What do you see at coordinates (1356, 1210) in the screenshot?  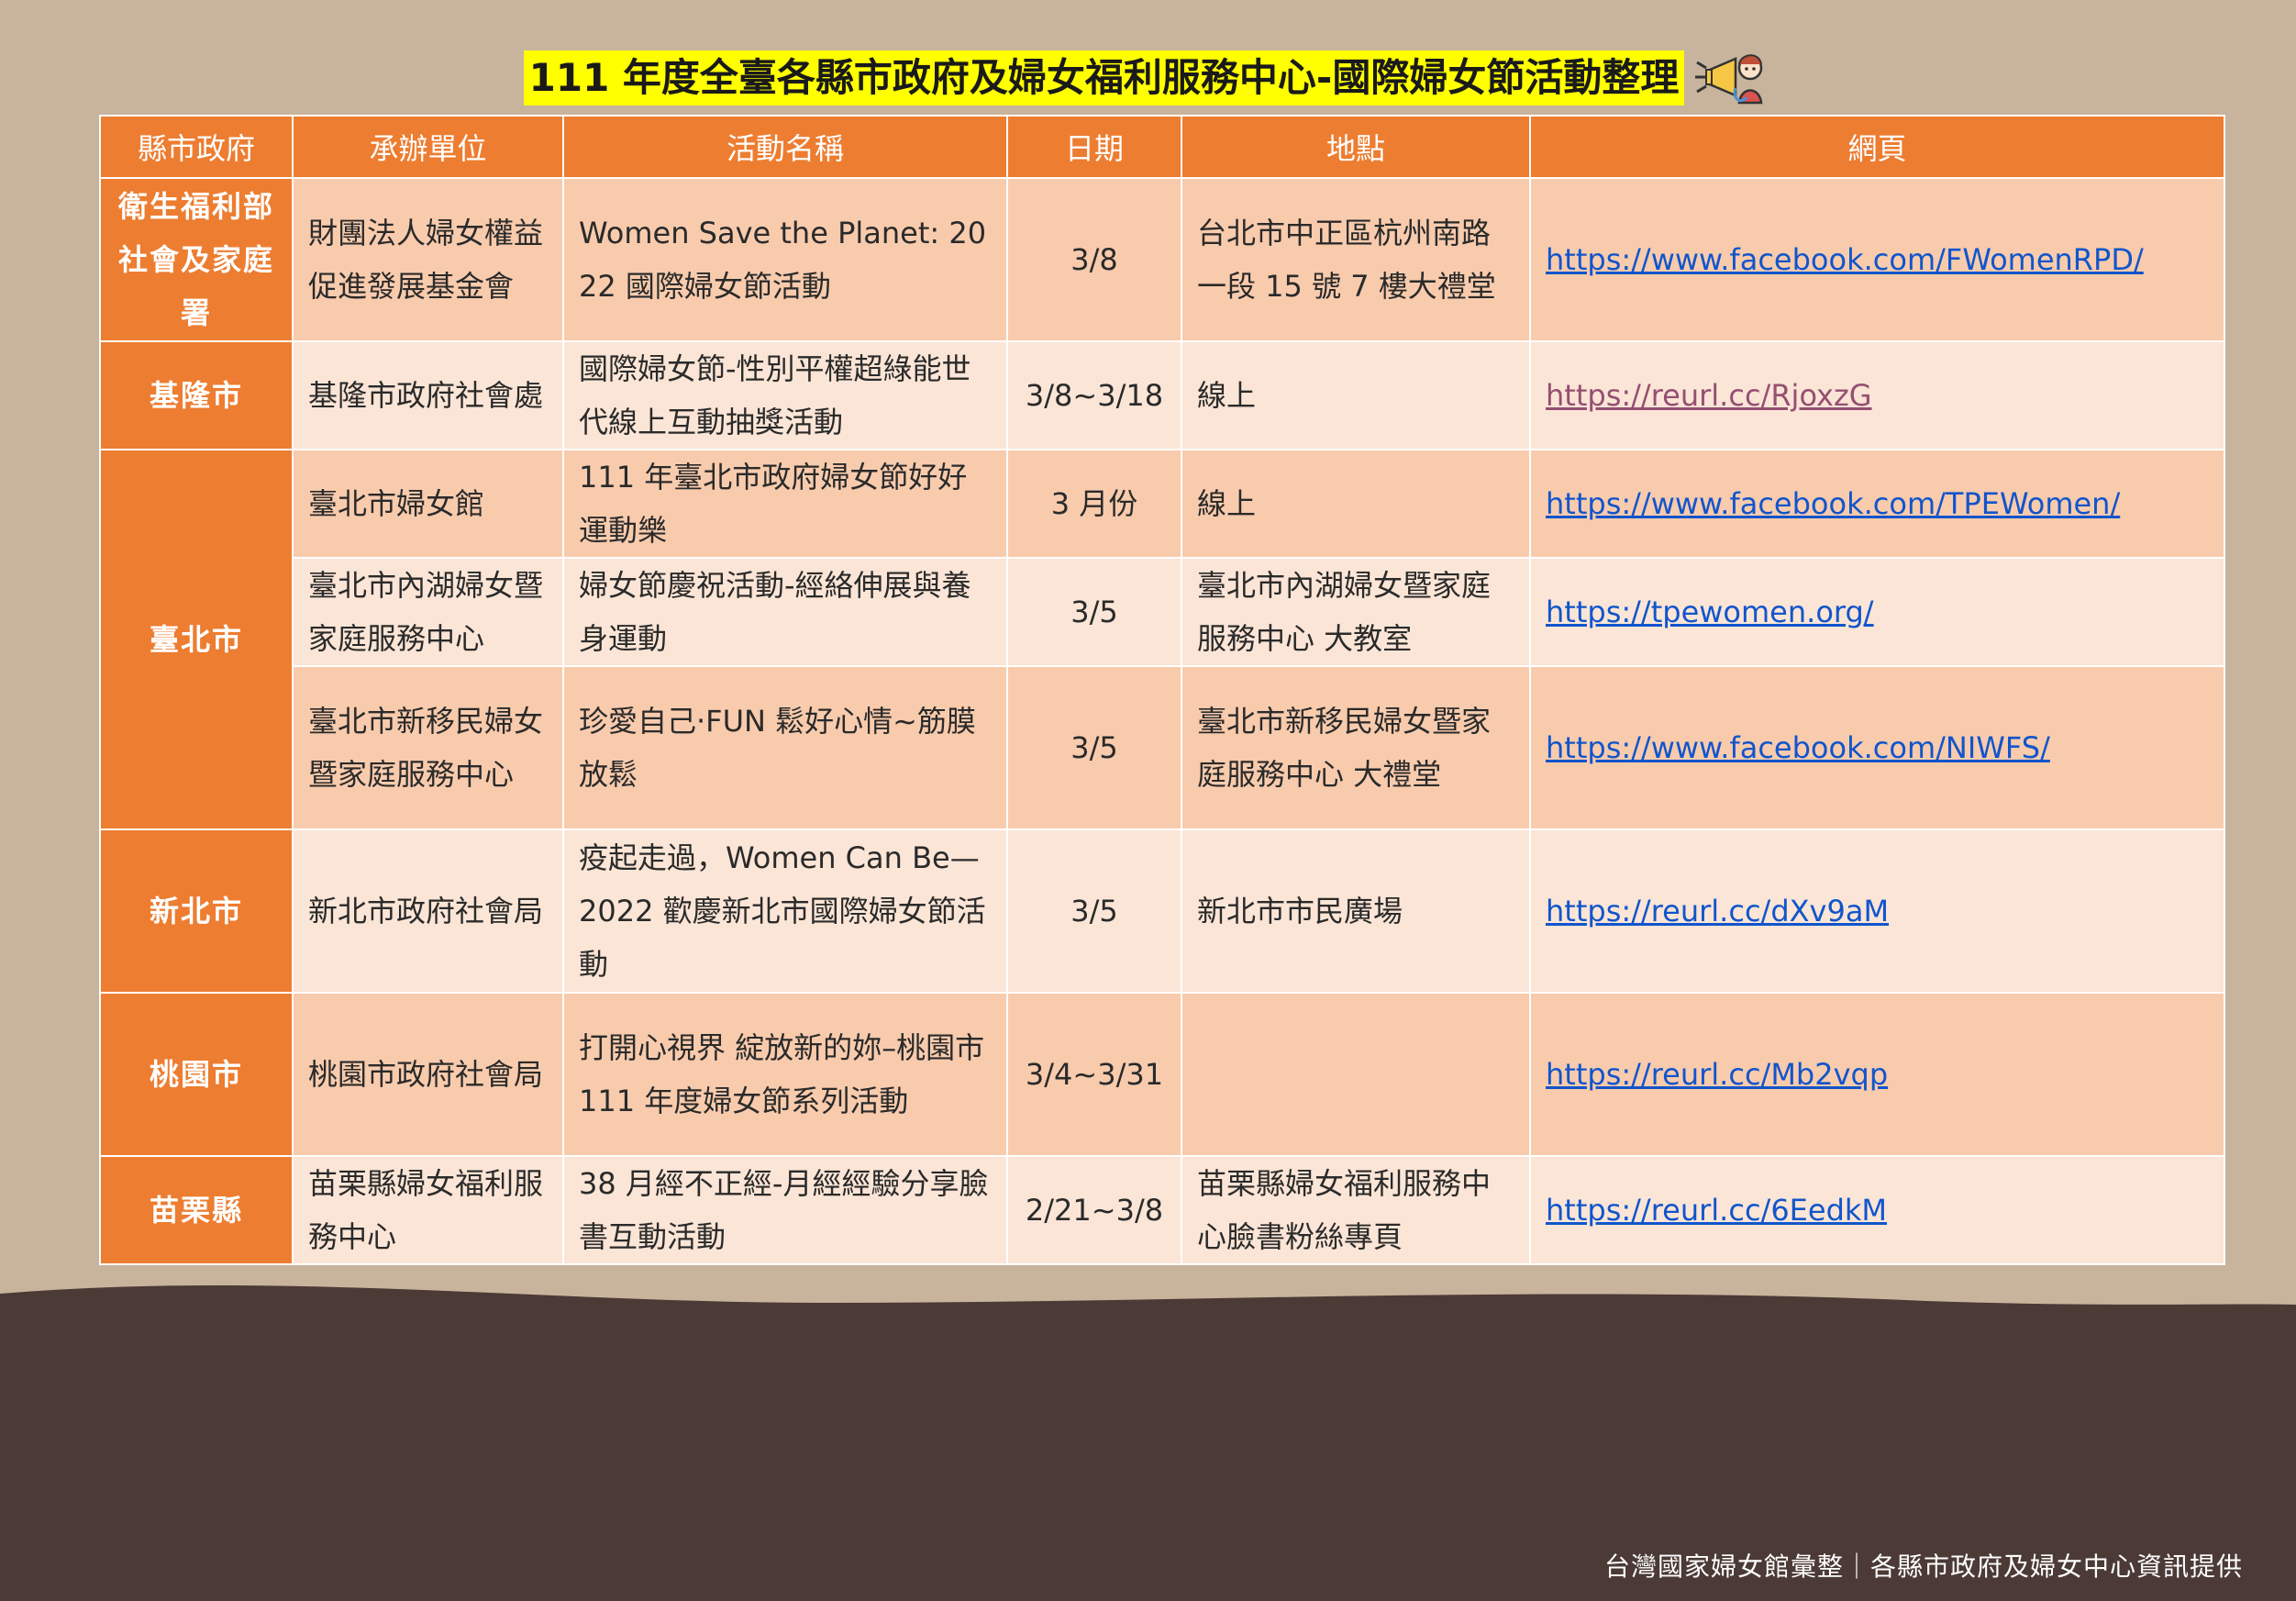 I see `location-cell: 苗栗縣婦女福利服務中心臉書粉絲專頁` at bounding box center [1356, 1210].